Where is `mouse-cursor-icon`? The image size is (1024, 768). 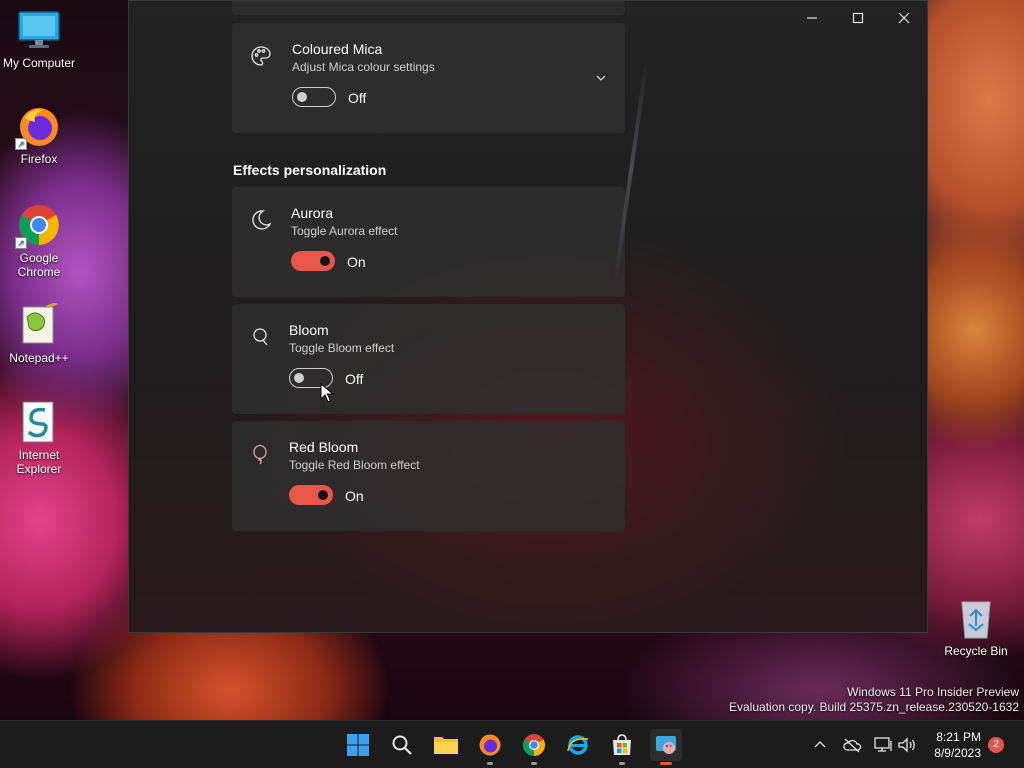
mouse-cursor-icon is located at coordinates (327, 395).